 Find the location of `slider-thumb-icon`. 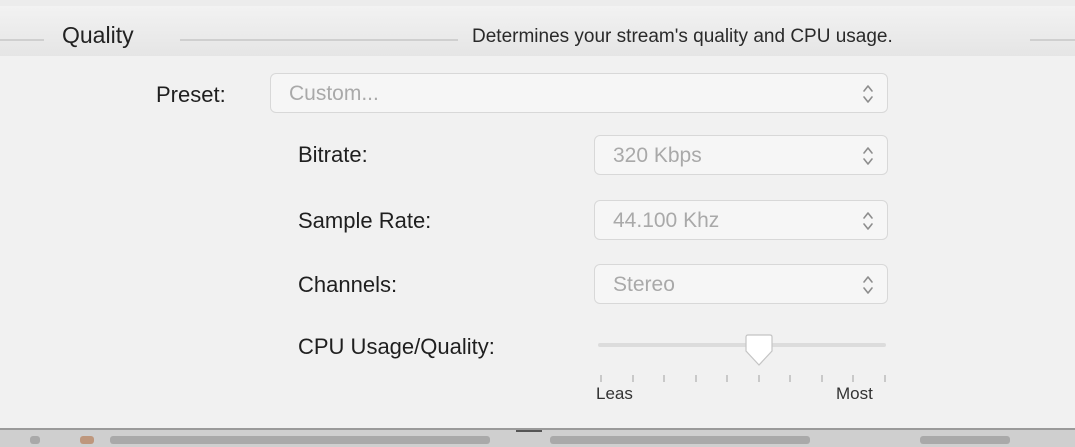

slider-thumb-icon is located at coordinates (759, 350).